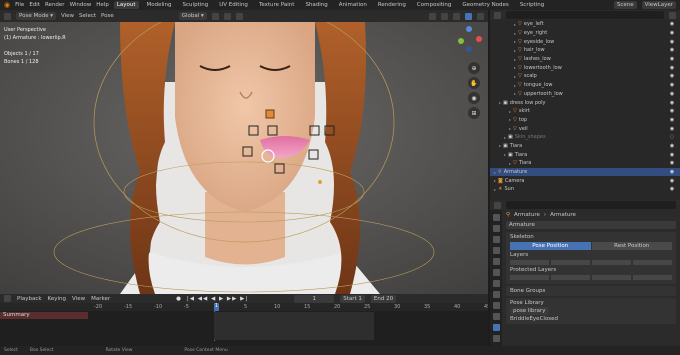 This screenshot has height=355, width=680. Describe the element at coordinates (496, 261) in the screenshot. I see `tab-scene-icon` at that location.